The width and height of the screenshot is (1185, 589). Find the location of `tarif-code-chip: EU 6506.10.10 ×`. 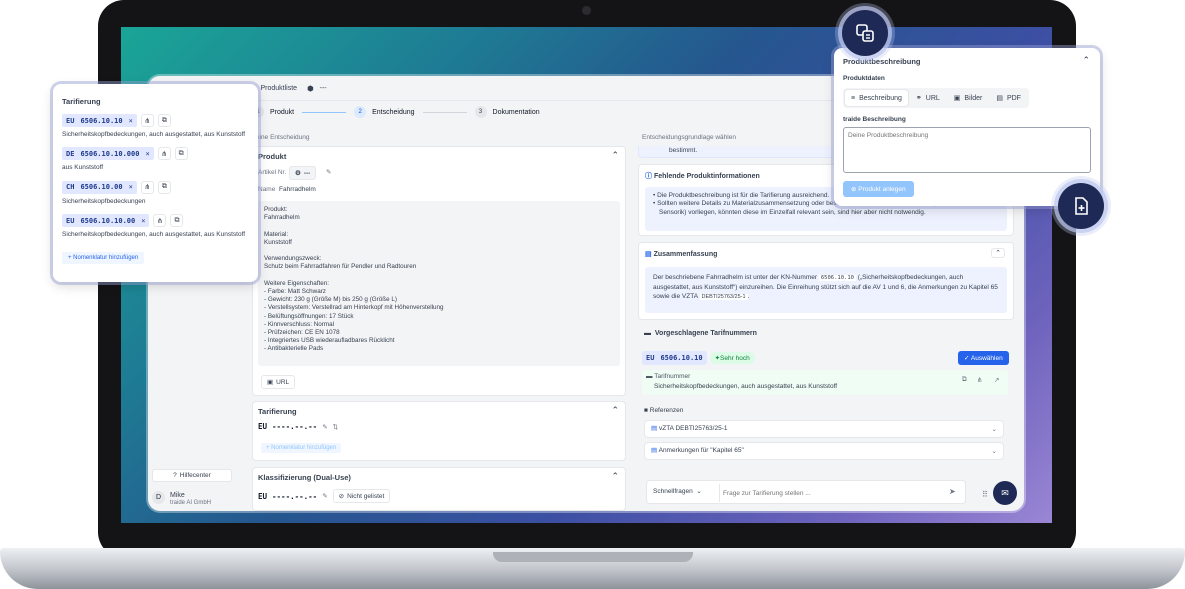

tarif-code-chip: EU 6506.10.10 × is located at coordinates (99, 120).